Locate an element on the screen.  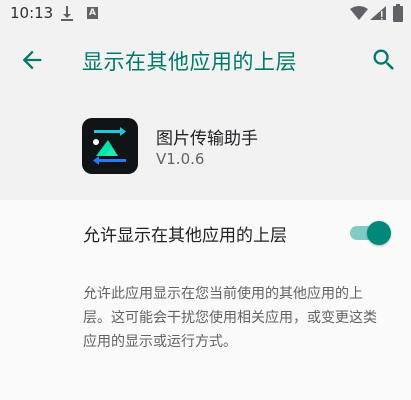
app-icon is located at coordinates (110, 146).